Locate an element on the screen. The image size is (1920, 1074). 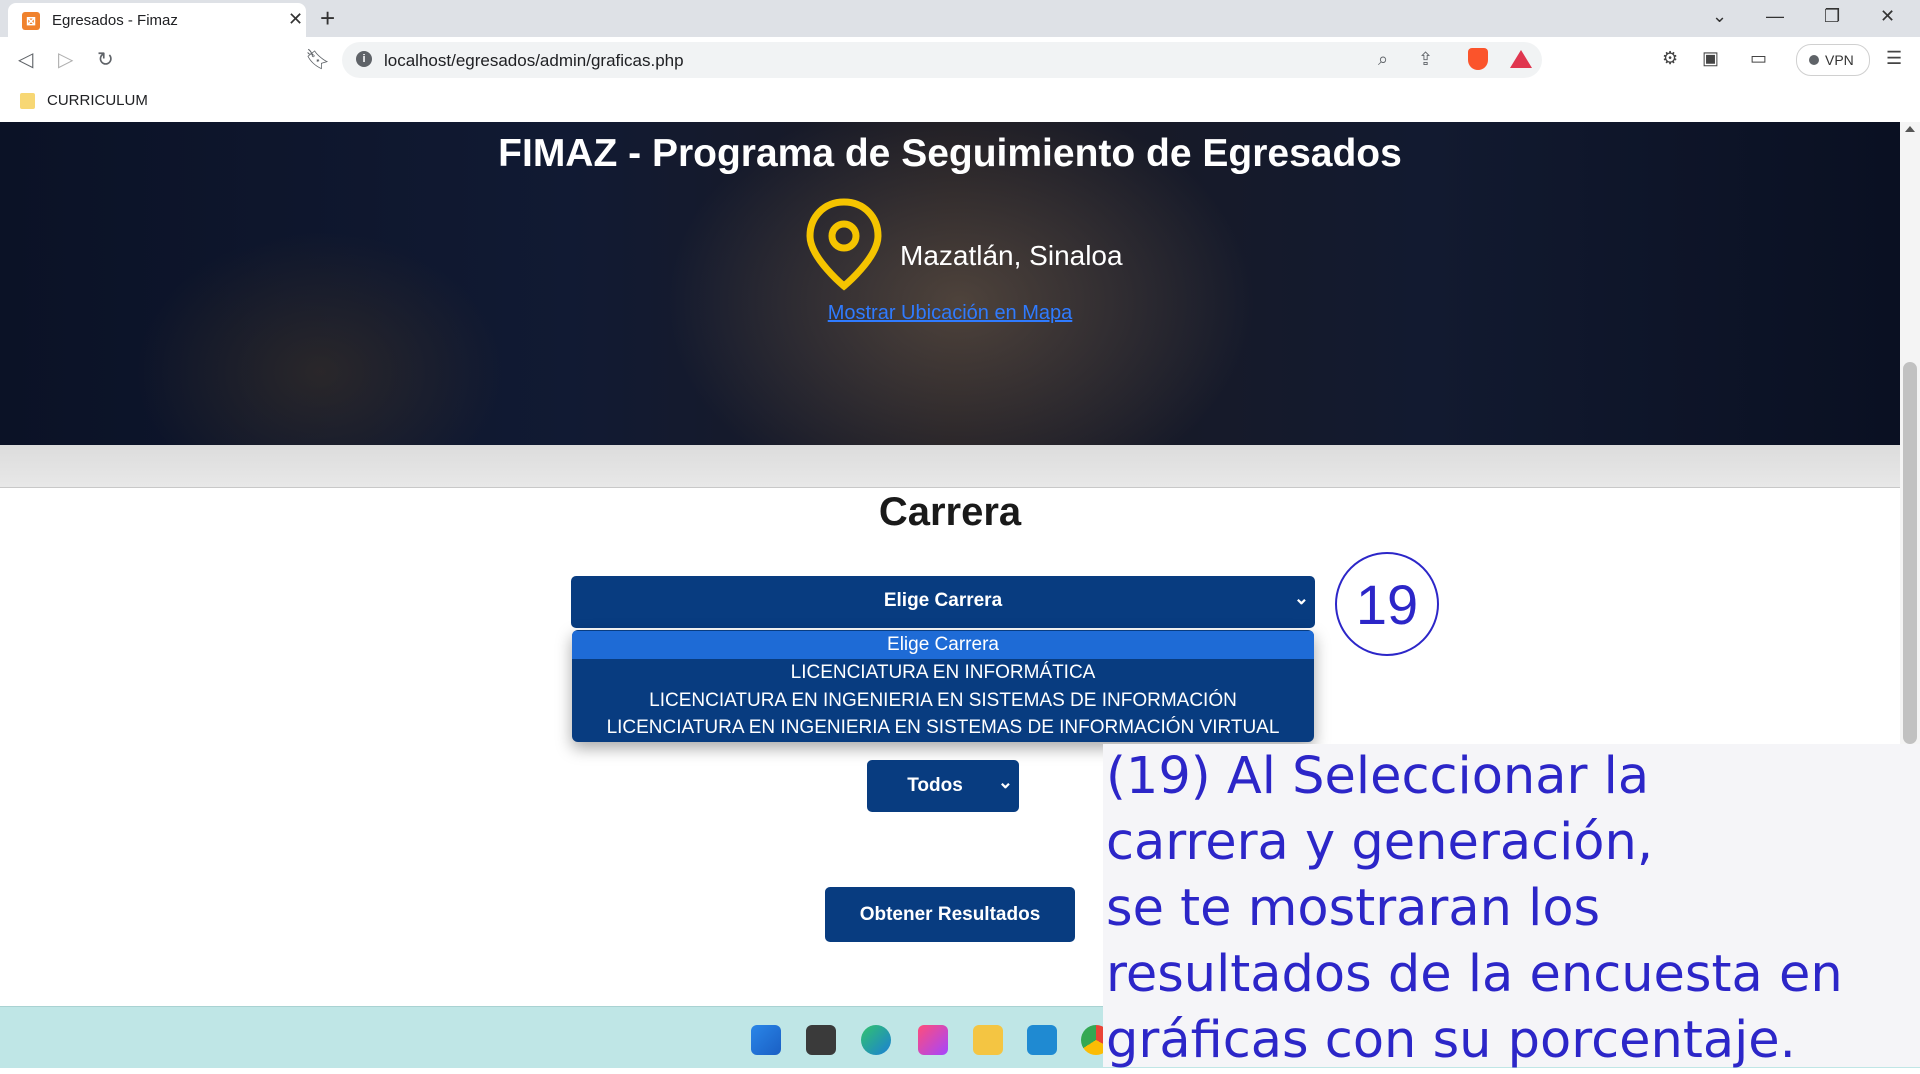
edge-icon is located at coordinates (876, 1040).